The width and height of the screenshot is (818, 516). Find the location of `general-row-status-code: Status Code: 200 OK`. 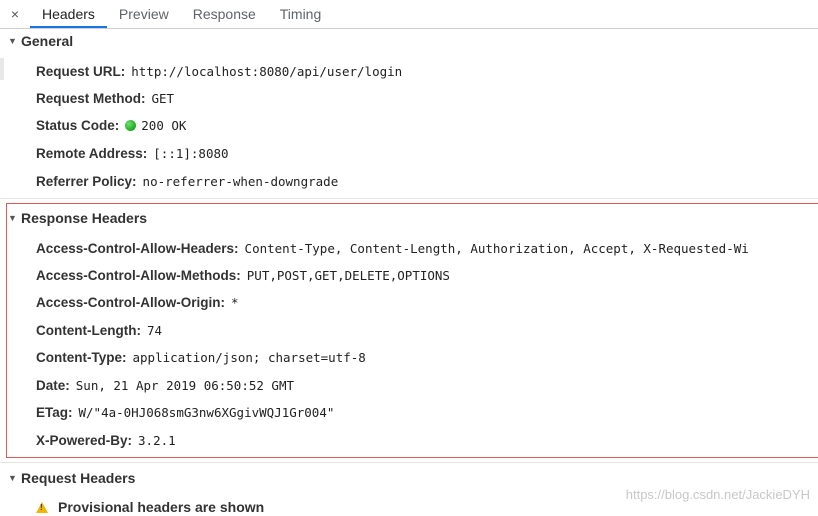

general-row-status-code: Status Code: 200 OK is located at coordinates (111, 125).